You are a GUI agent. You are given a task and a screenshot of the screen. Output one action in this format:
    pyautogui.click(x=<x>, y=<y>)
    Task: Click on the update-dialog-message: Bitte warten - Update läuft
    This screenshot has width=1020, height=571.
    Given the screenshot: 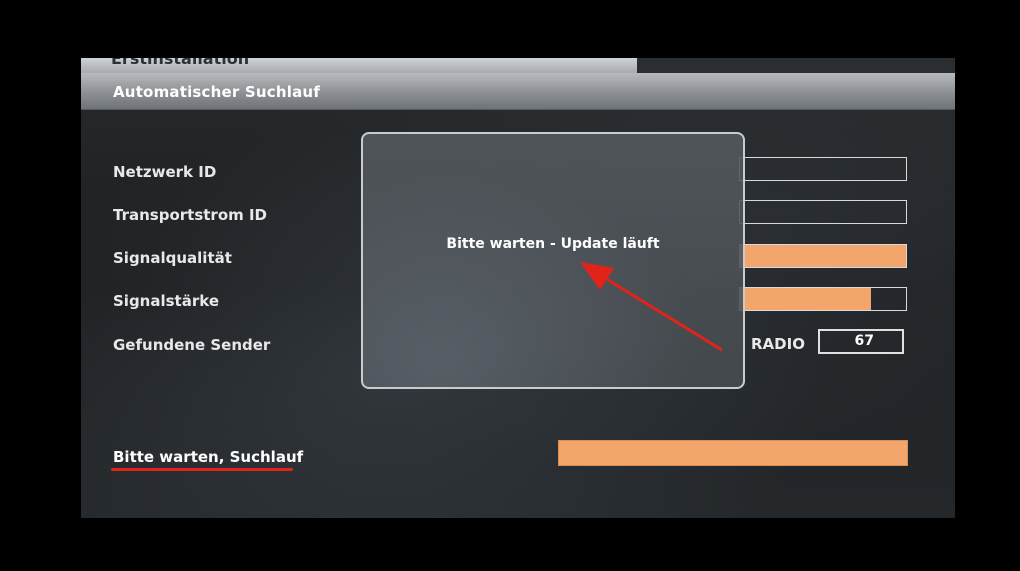 What is the action you would take?
    pyautogui.click(x=553, y=244)
    